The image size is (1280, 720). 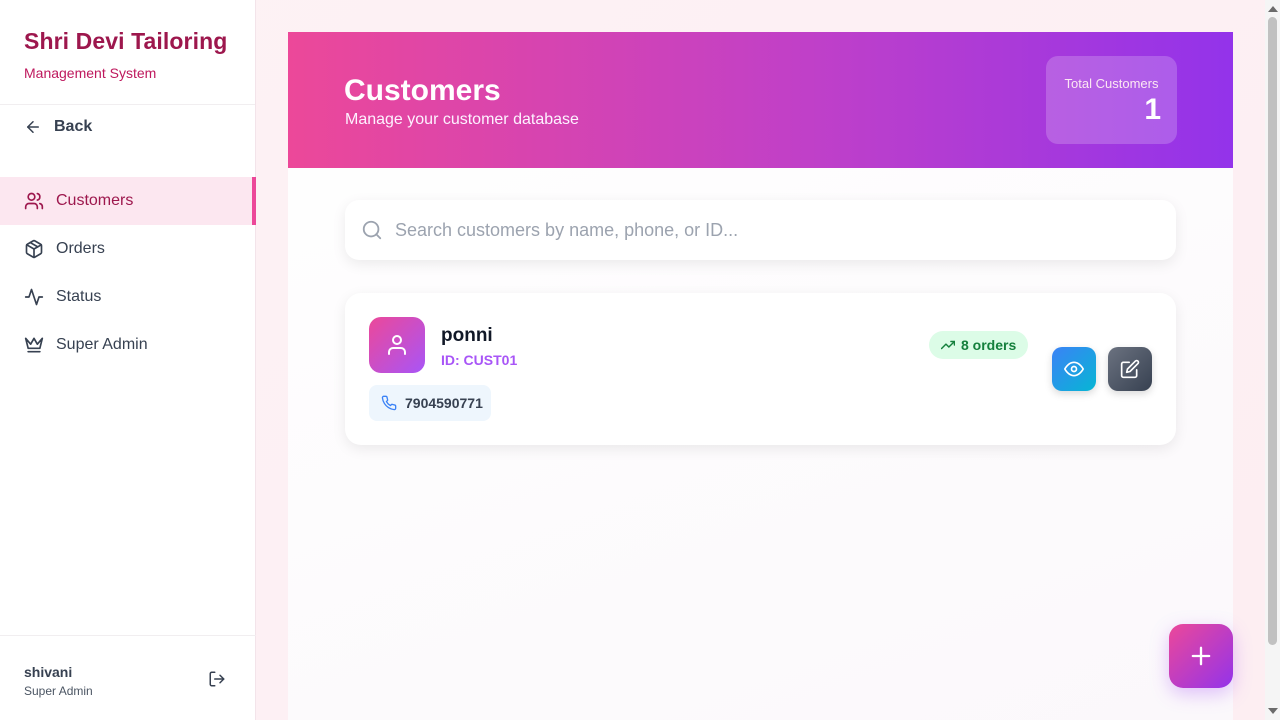 I want to click on scroll-down-arrow, so click(x=1273, y=711).